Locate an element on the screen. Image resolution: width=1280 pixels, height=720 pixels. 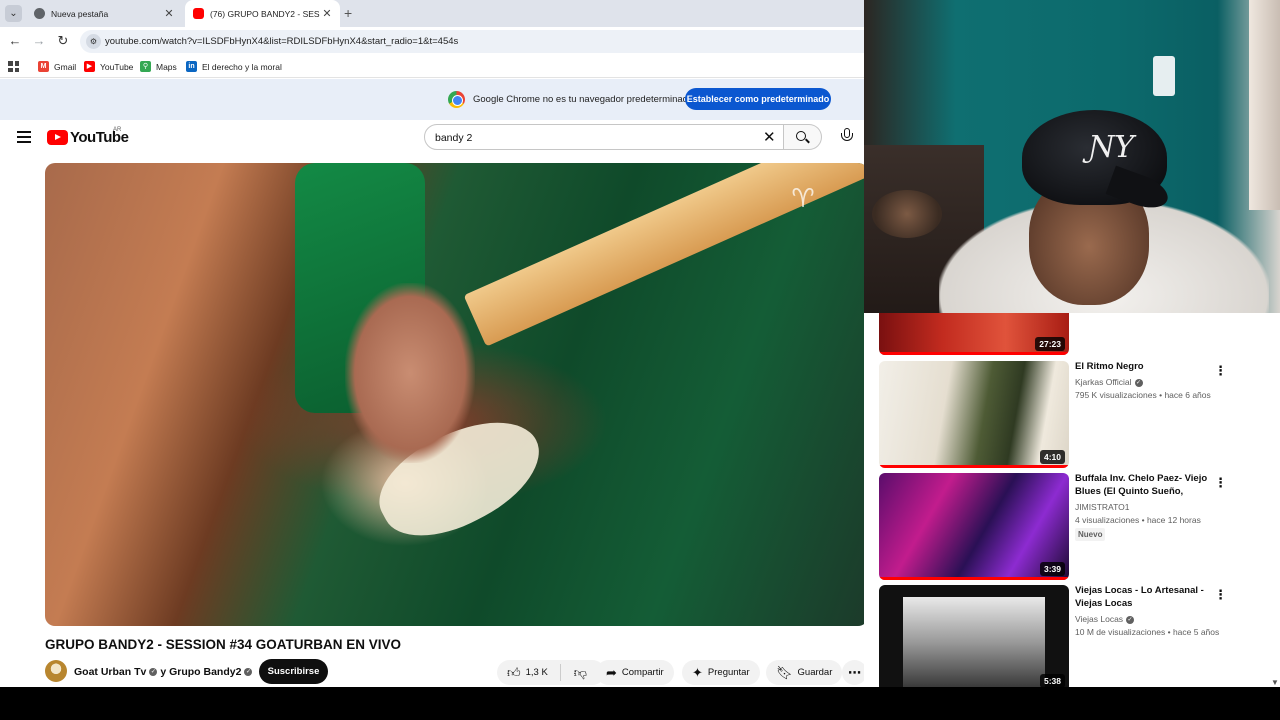
bookmark-gmail: M Gmail is located at coordinates (57, 66).